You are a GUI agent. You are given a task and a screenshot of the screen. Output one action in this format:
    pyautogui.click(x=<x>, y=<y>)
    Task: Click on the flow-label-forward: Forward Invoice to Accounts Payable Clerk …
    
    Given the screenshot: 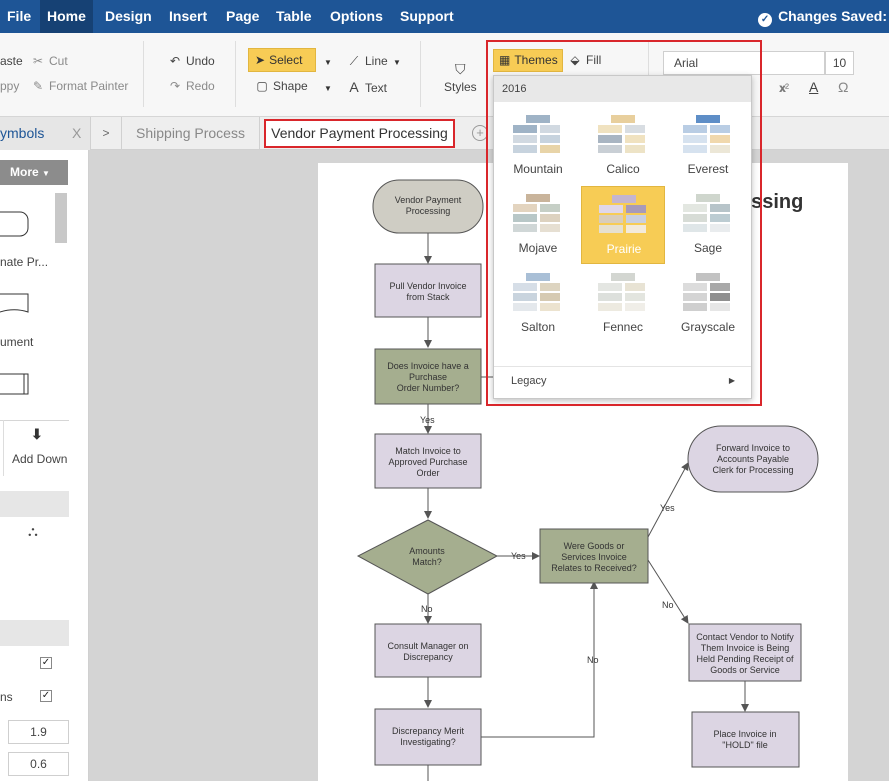 What is the action you would take?
    pyautogui.click(x=752, y=459)
    